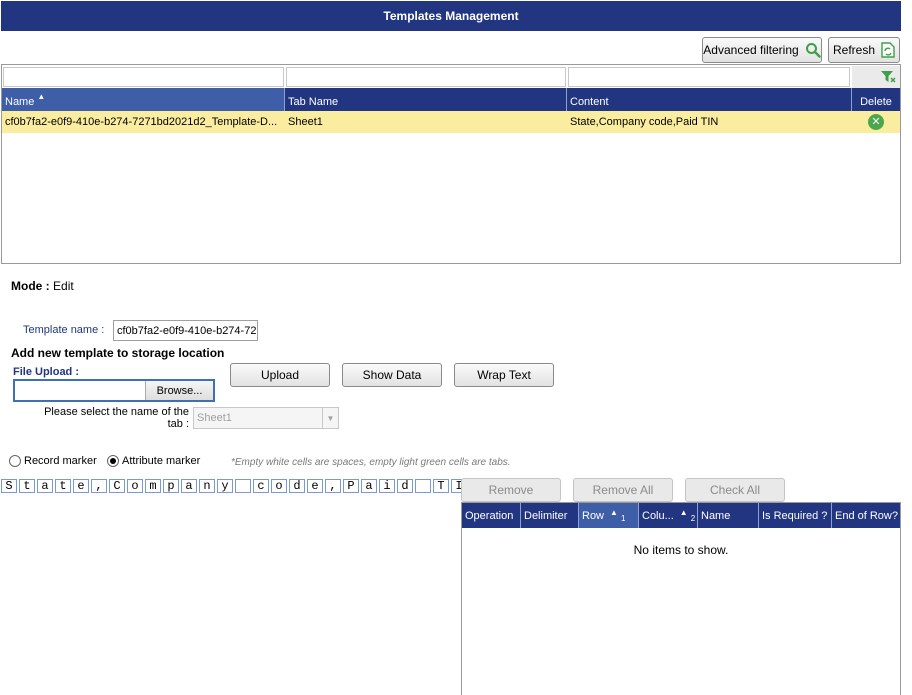  What do you see at coordinates (9, 486) in the screenshot?
I see `preview-char-cell: S` at bounding box center [9, 486].